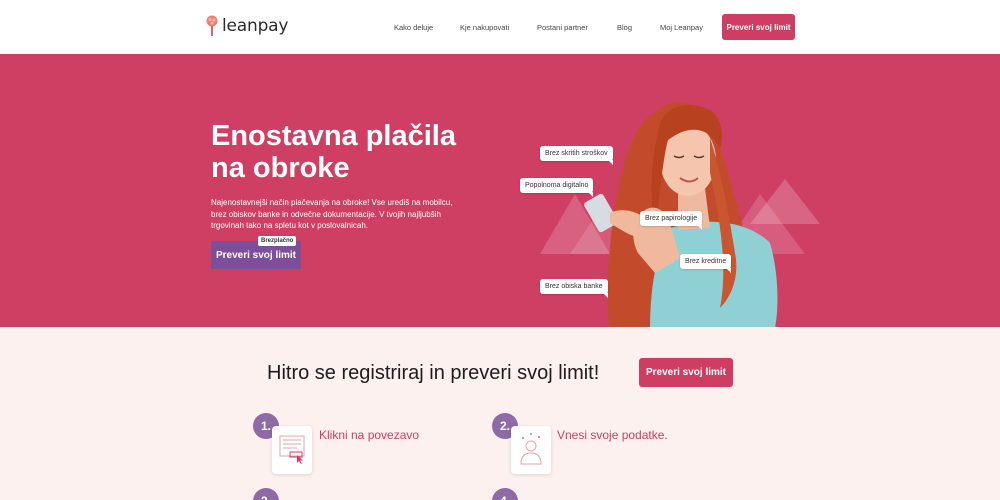  I want to click on user-profile-icon, so click(531, 449).